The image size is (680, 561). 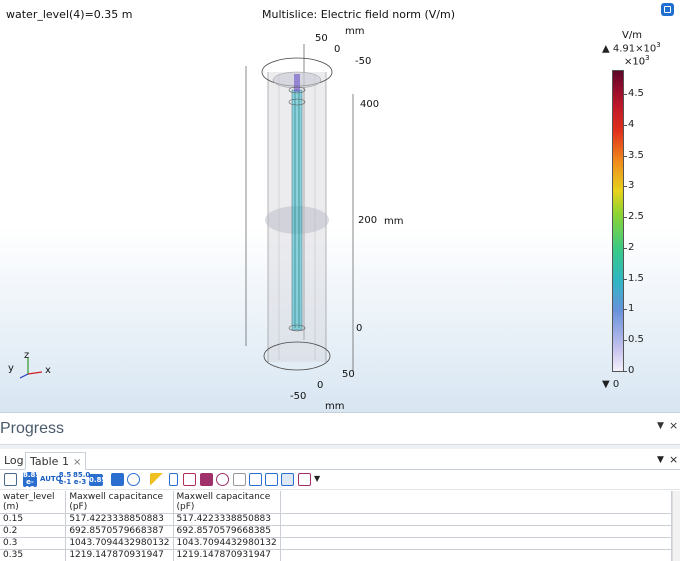 I want to click on table-cell: 692.8570579668385, so click(x=227, y=531).